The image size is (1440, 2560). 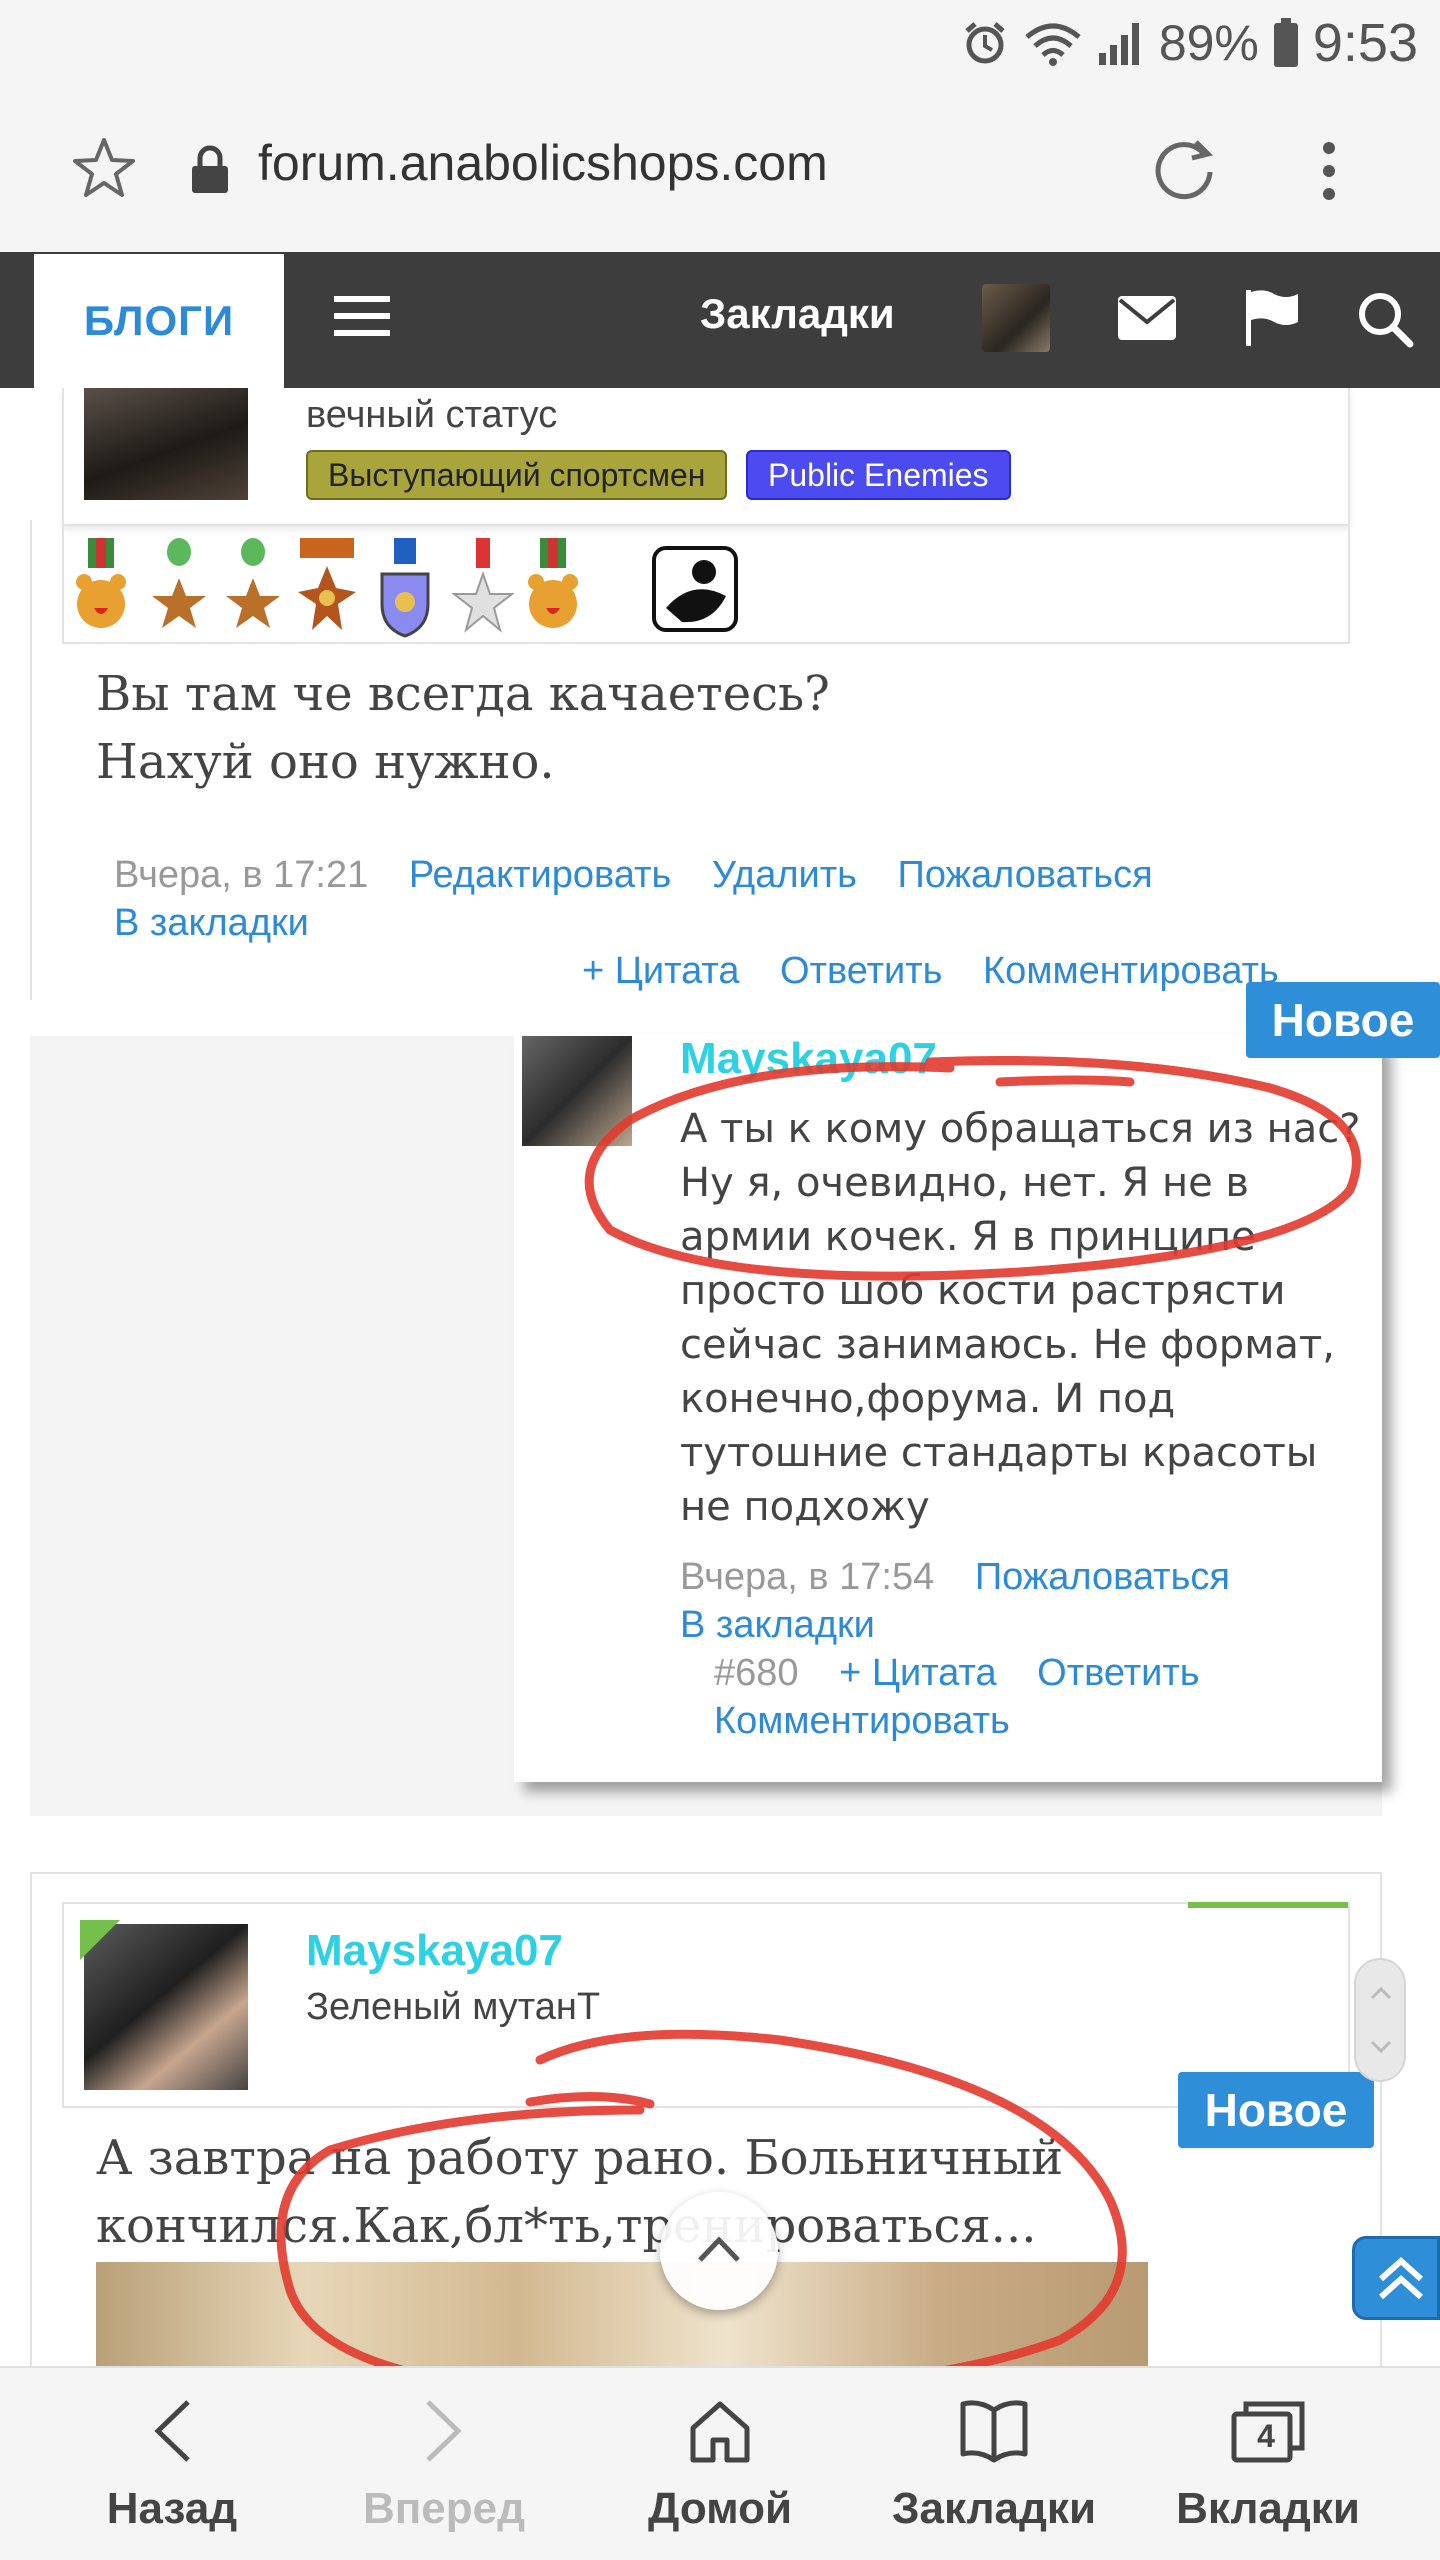 I want to click on edit-link: Редактировать, so click(x=540, y=875).